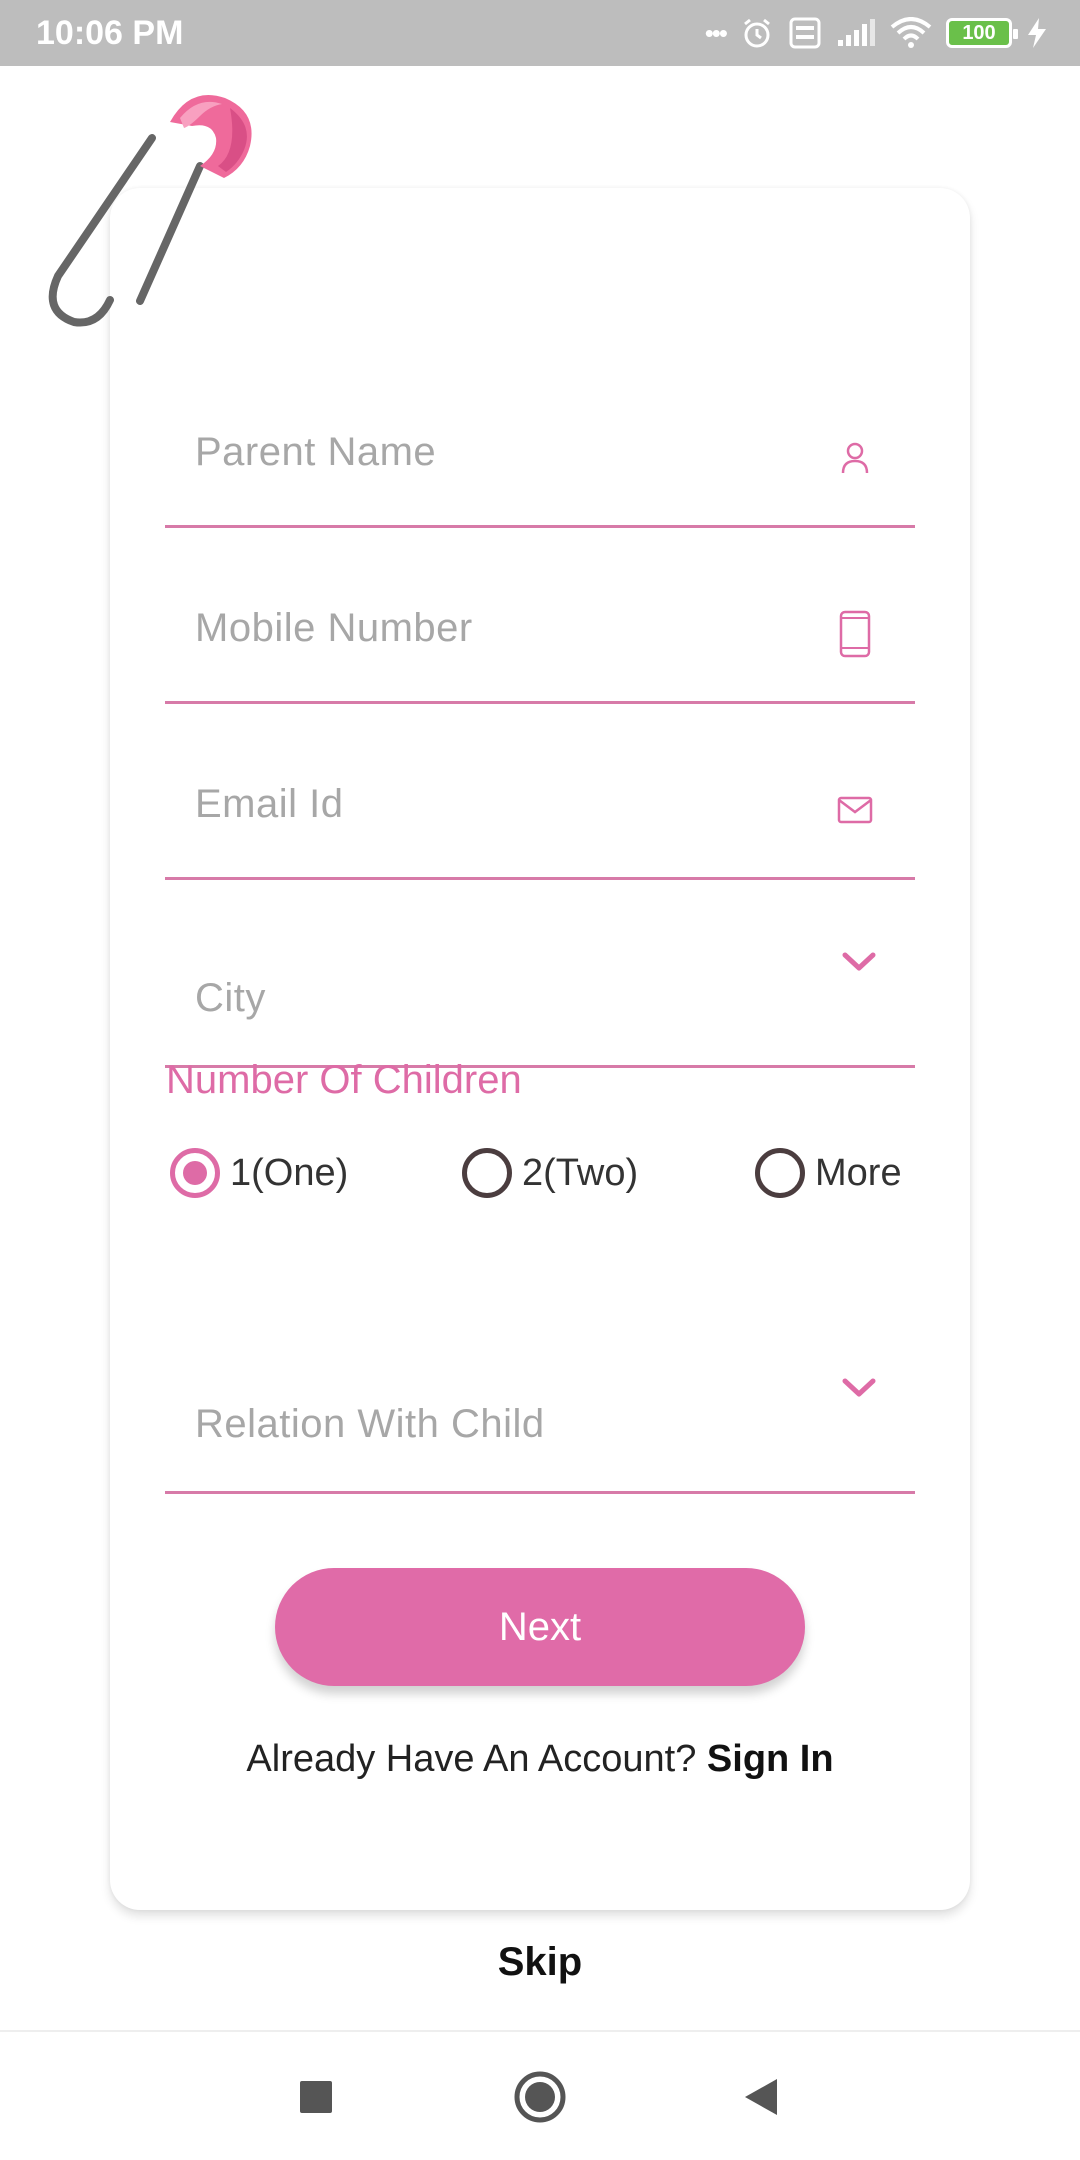 Image resolution: width=1080 pixels, height=2160 pixels. I want to click on sign-in-link: Sign In, so click(770, 1759).